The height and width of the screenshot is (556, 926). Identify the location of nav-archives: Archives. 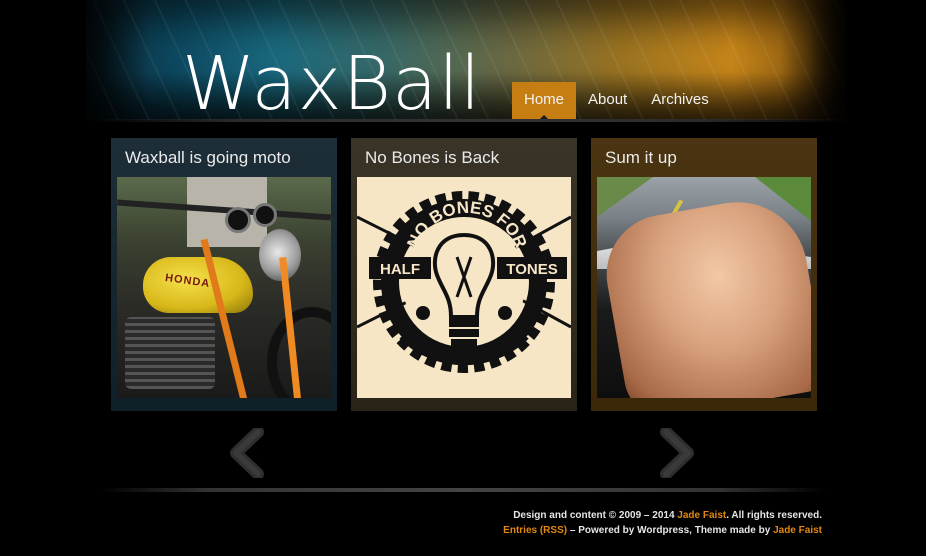
(680, 101).